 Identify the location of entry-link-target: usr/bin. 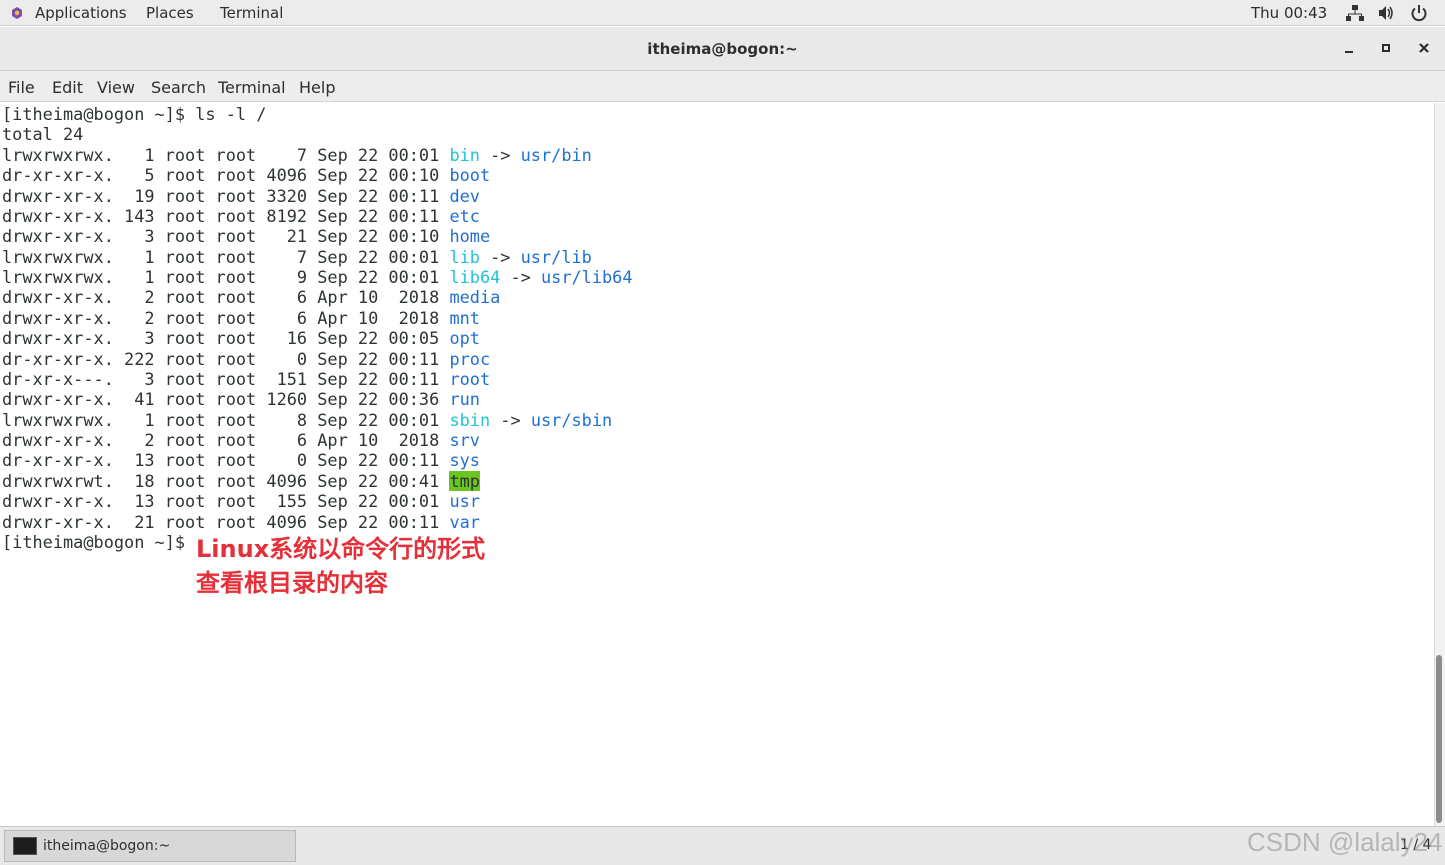
(556, 154).